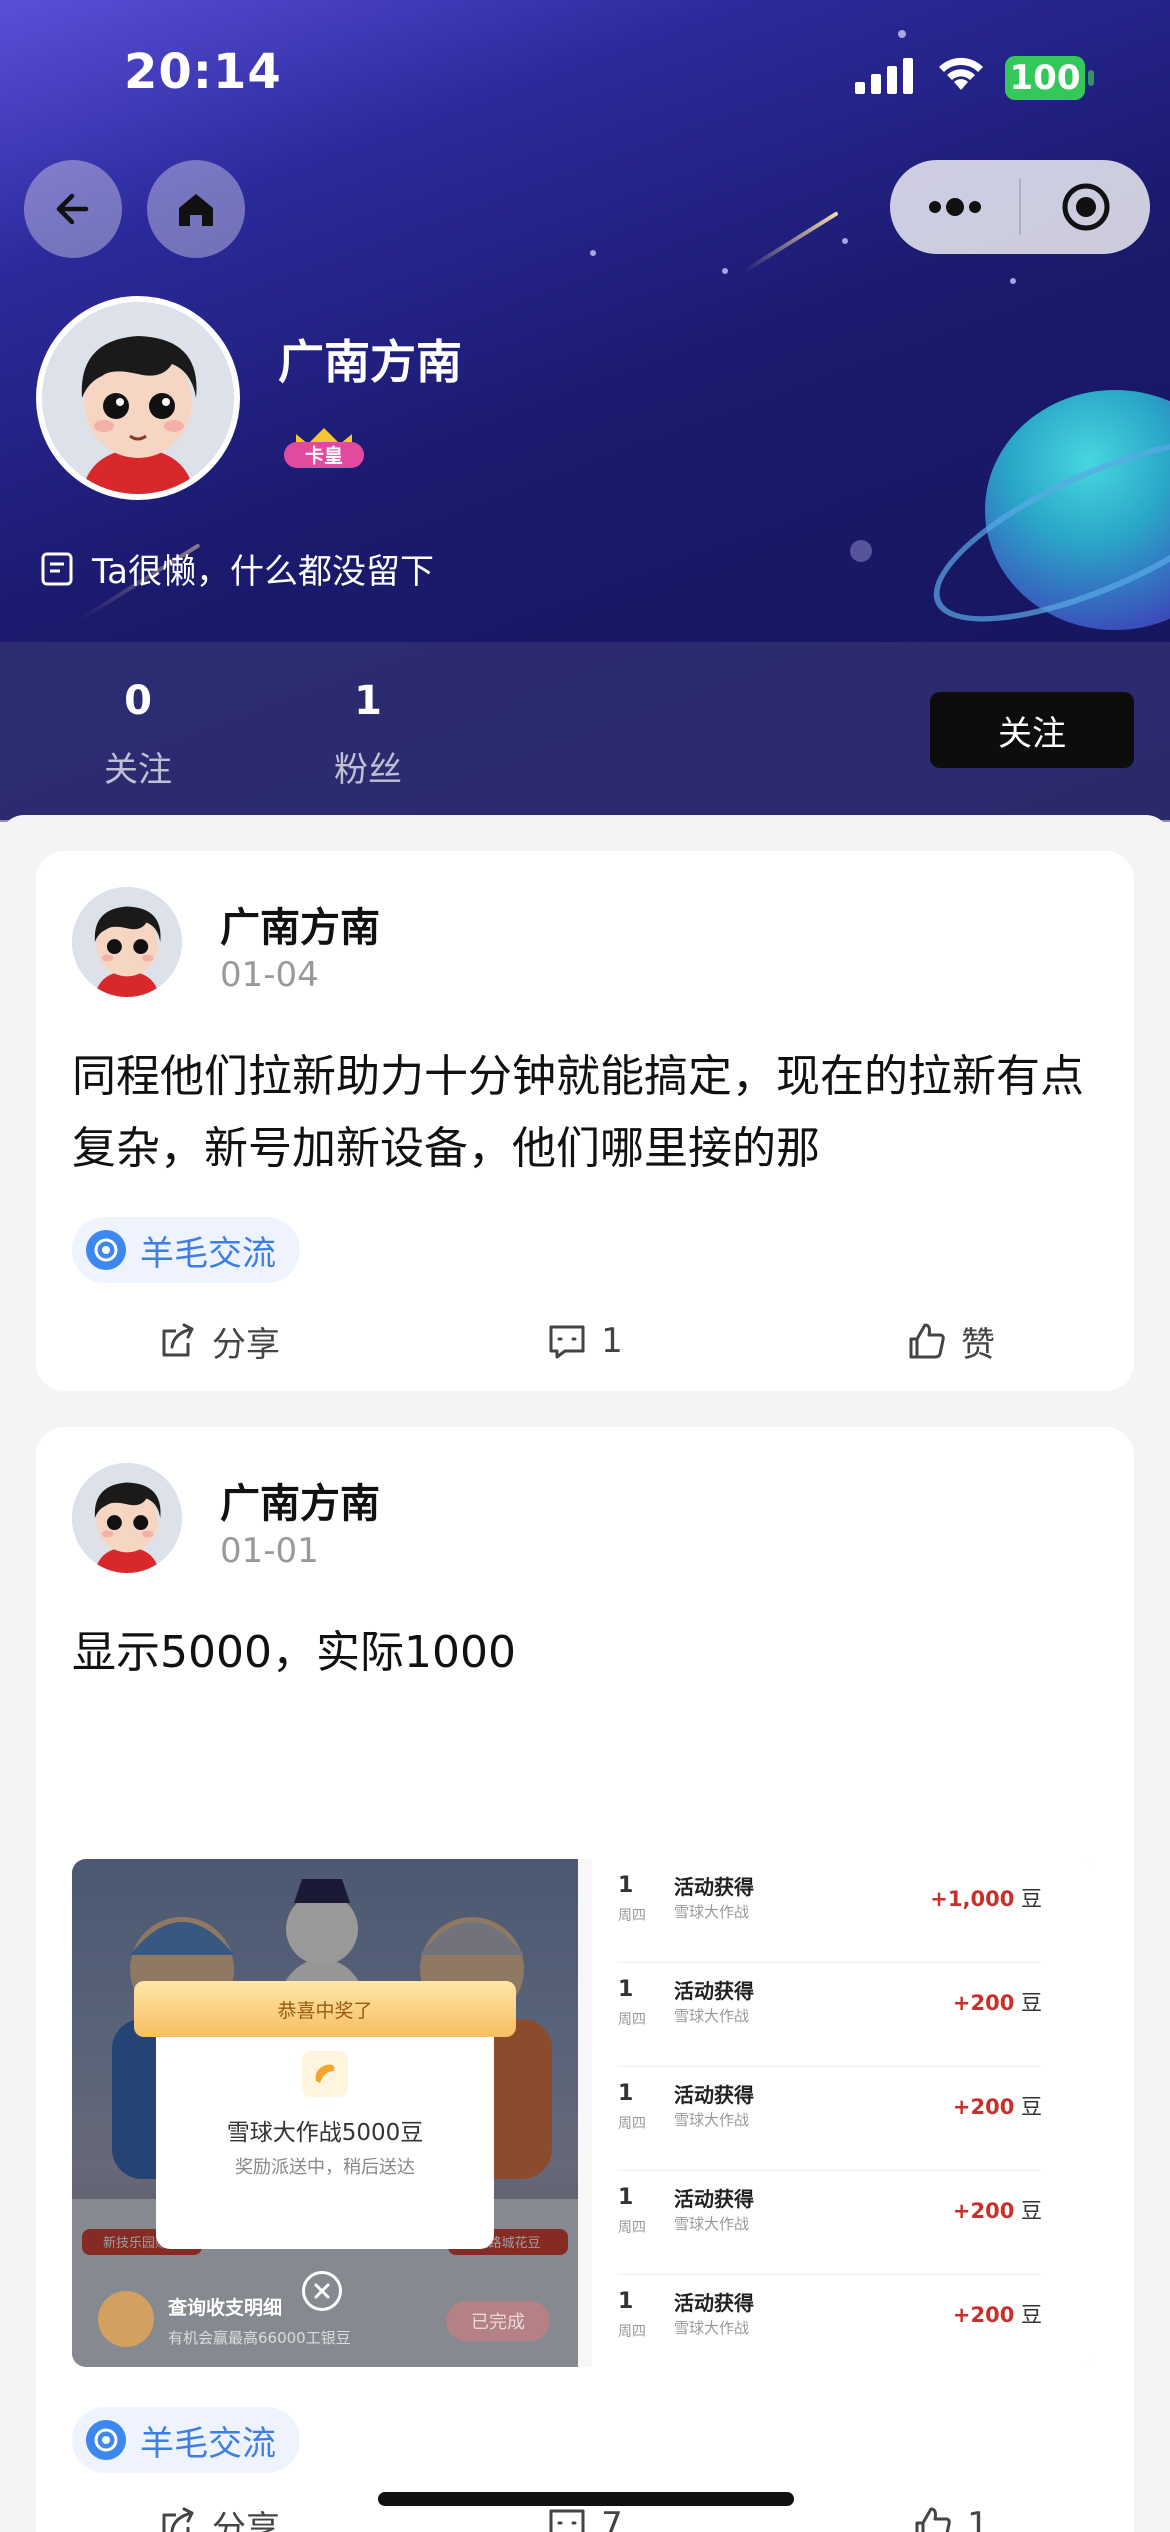 The image size is (1170, 2532). I want to click on like-button: 赞, so click(951, 1341).